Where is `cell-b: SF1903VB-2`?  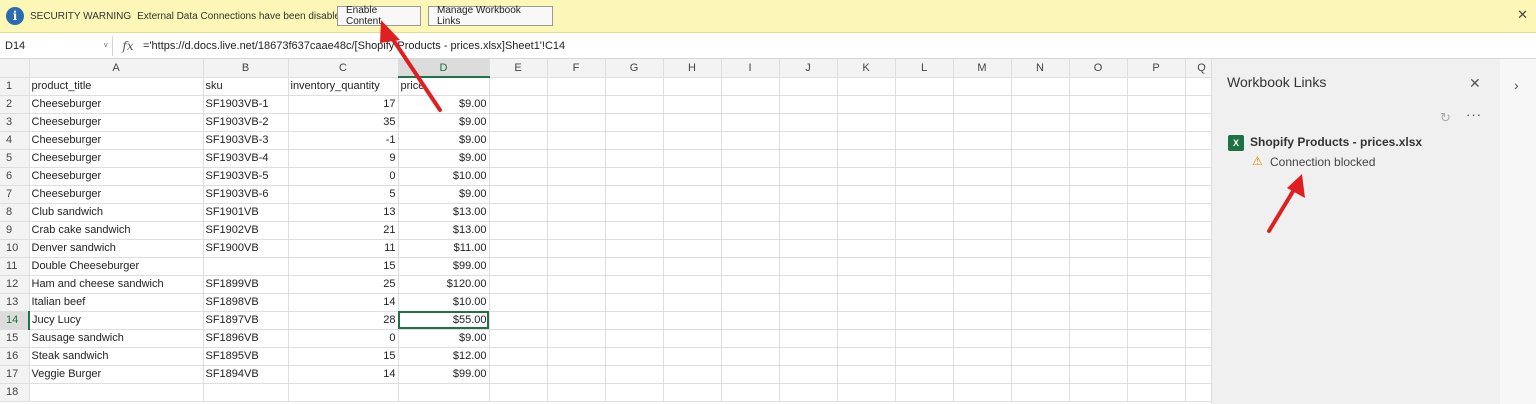
cell-b: SF1903VB-2 is located at coordinates (246, 122).